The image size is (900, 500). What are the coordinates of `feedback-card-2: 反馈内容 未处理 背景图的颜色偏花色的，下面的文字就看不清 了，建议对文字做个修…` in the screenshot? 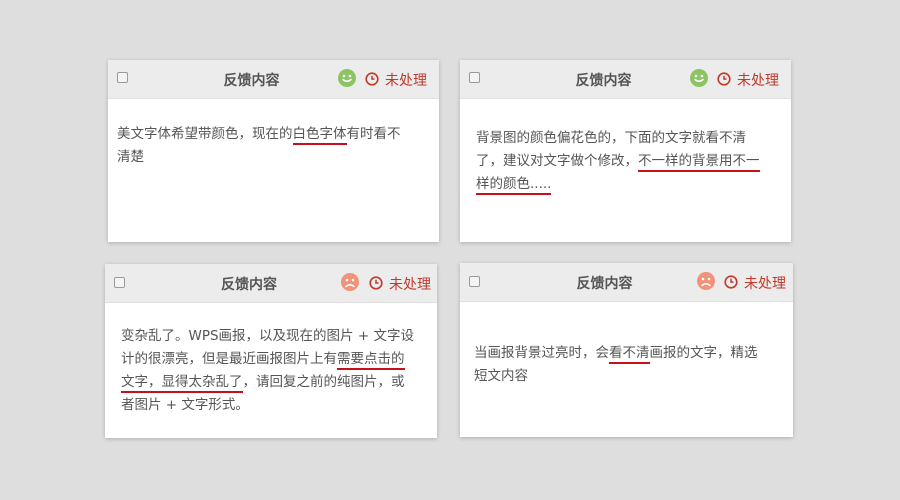 It's located at (625, 151).